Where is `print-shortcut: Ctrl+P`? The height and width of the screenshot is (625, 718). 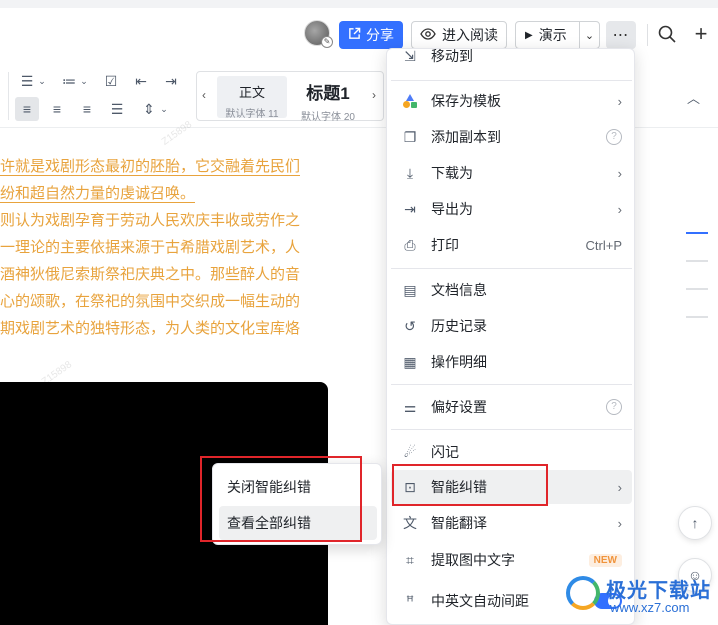
print-shortcut: Ctrl+P is located at coordinates (603, 245).